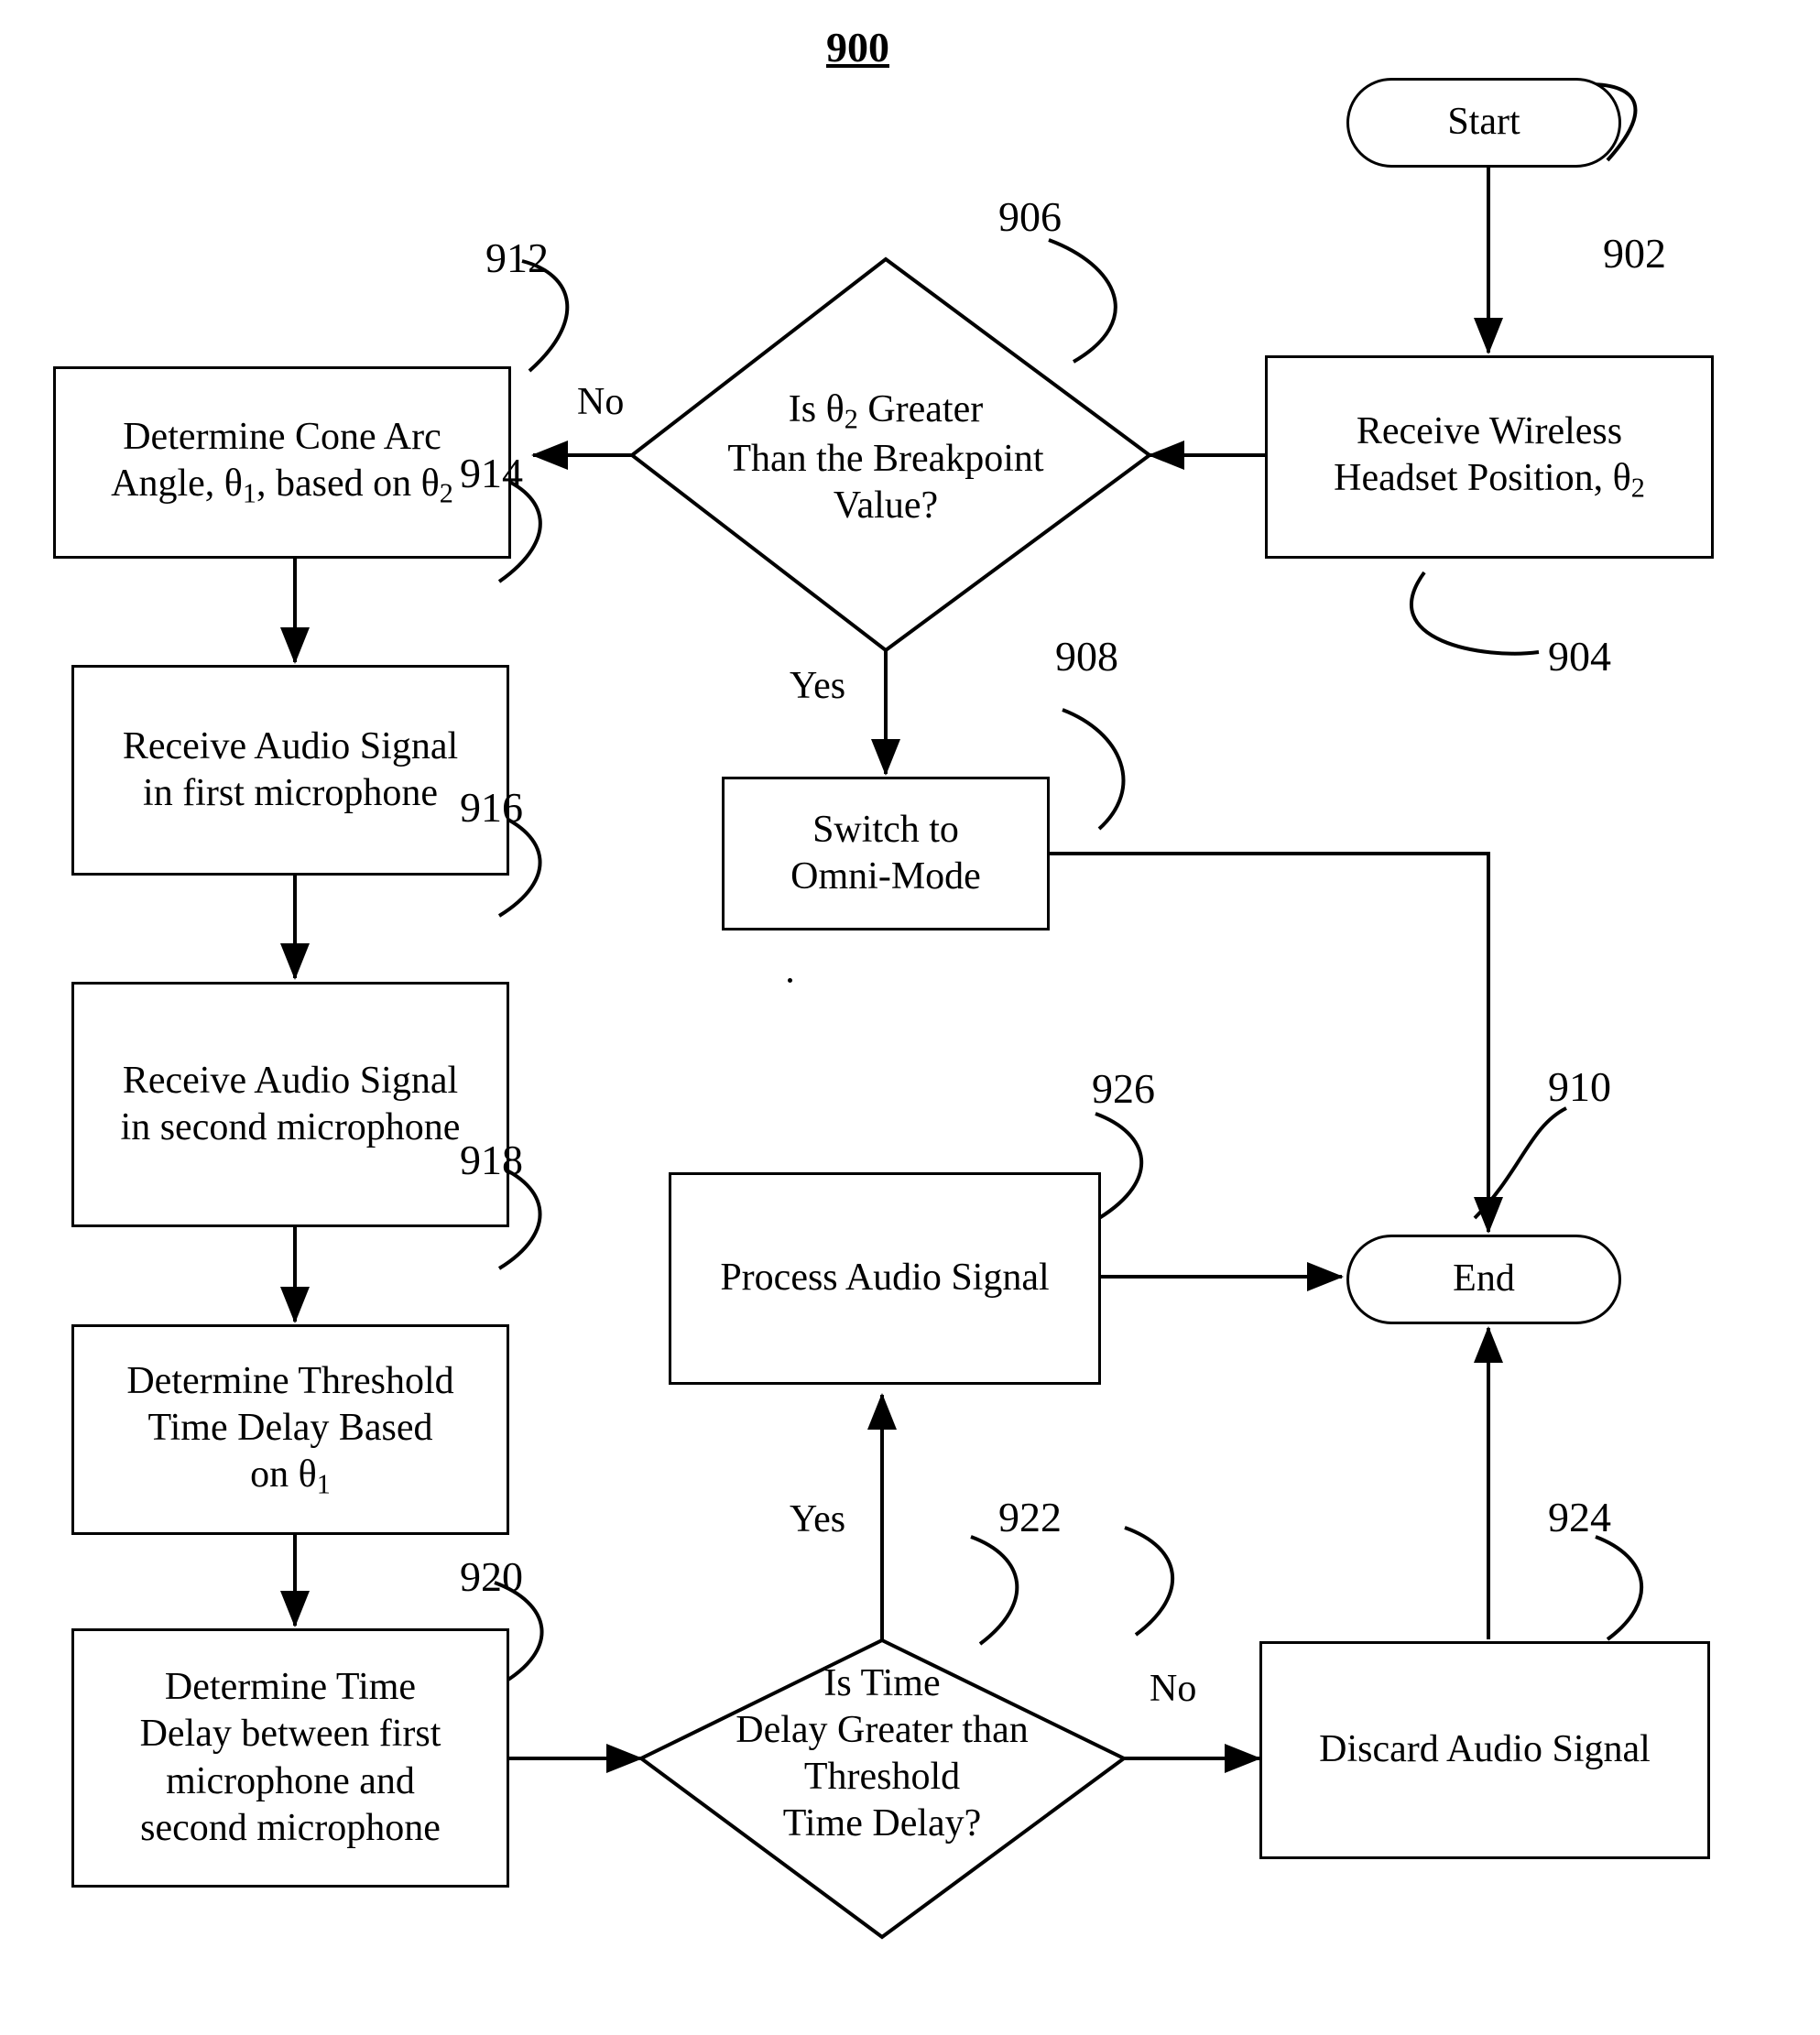 The image size is (1820, 2035). What do you see at coordinates (920, 408) in the screenshot?
I see `breakpoint-greater: Greater` at bounding box center [920, 408].